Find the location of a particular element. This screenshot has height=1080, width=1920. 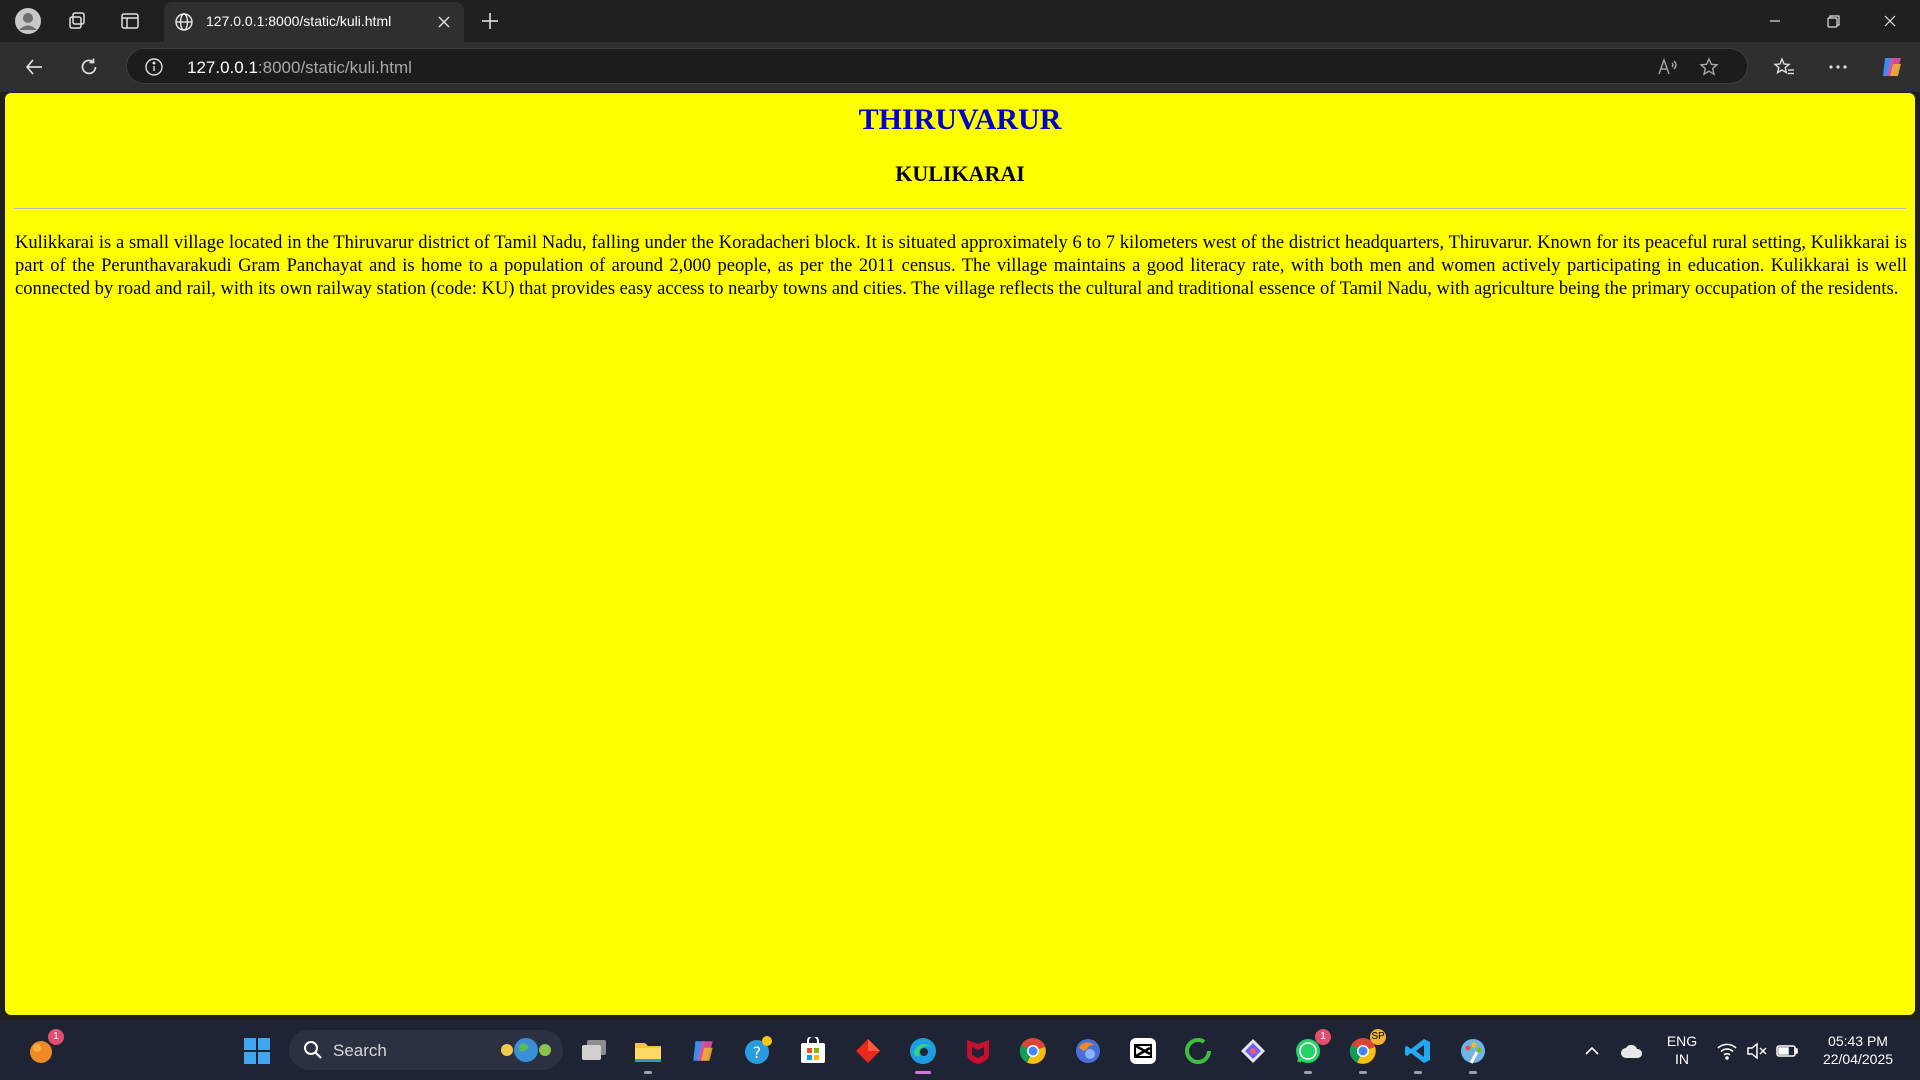

language-code: ENG is located at coordinates (1682, 1041).